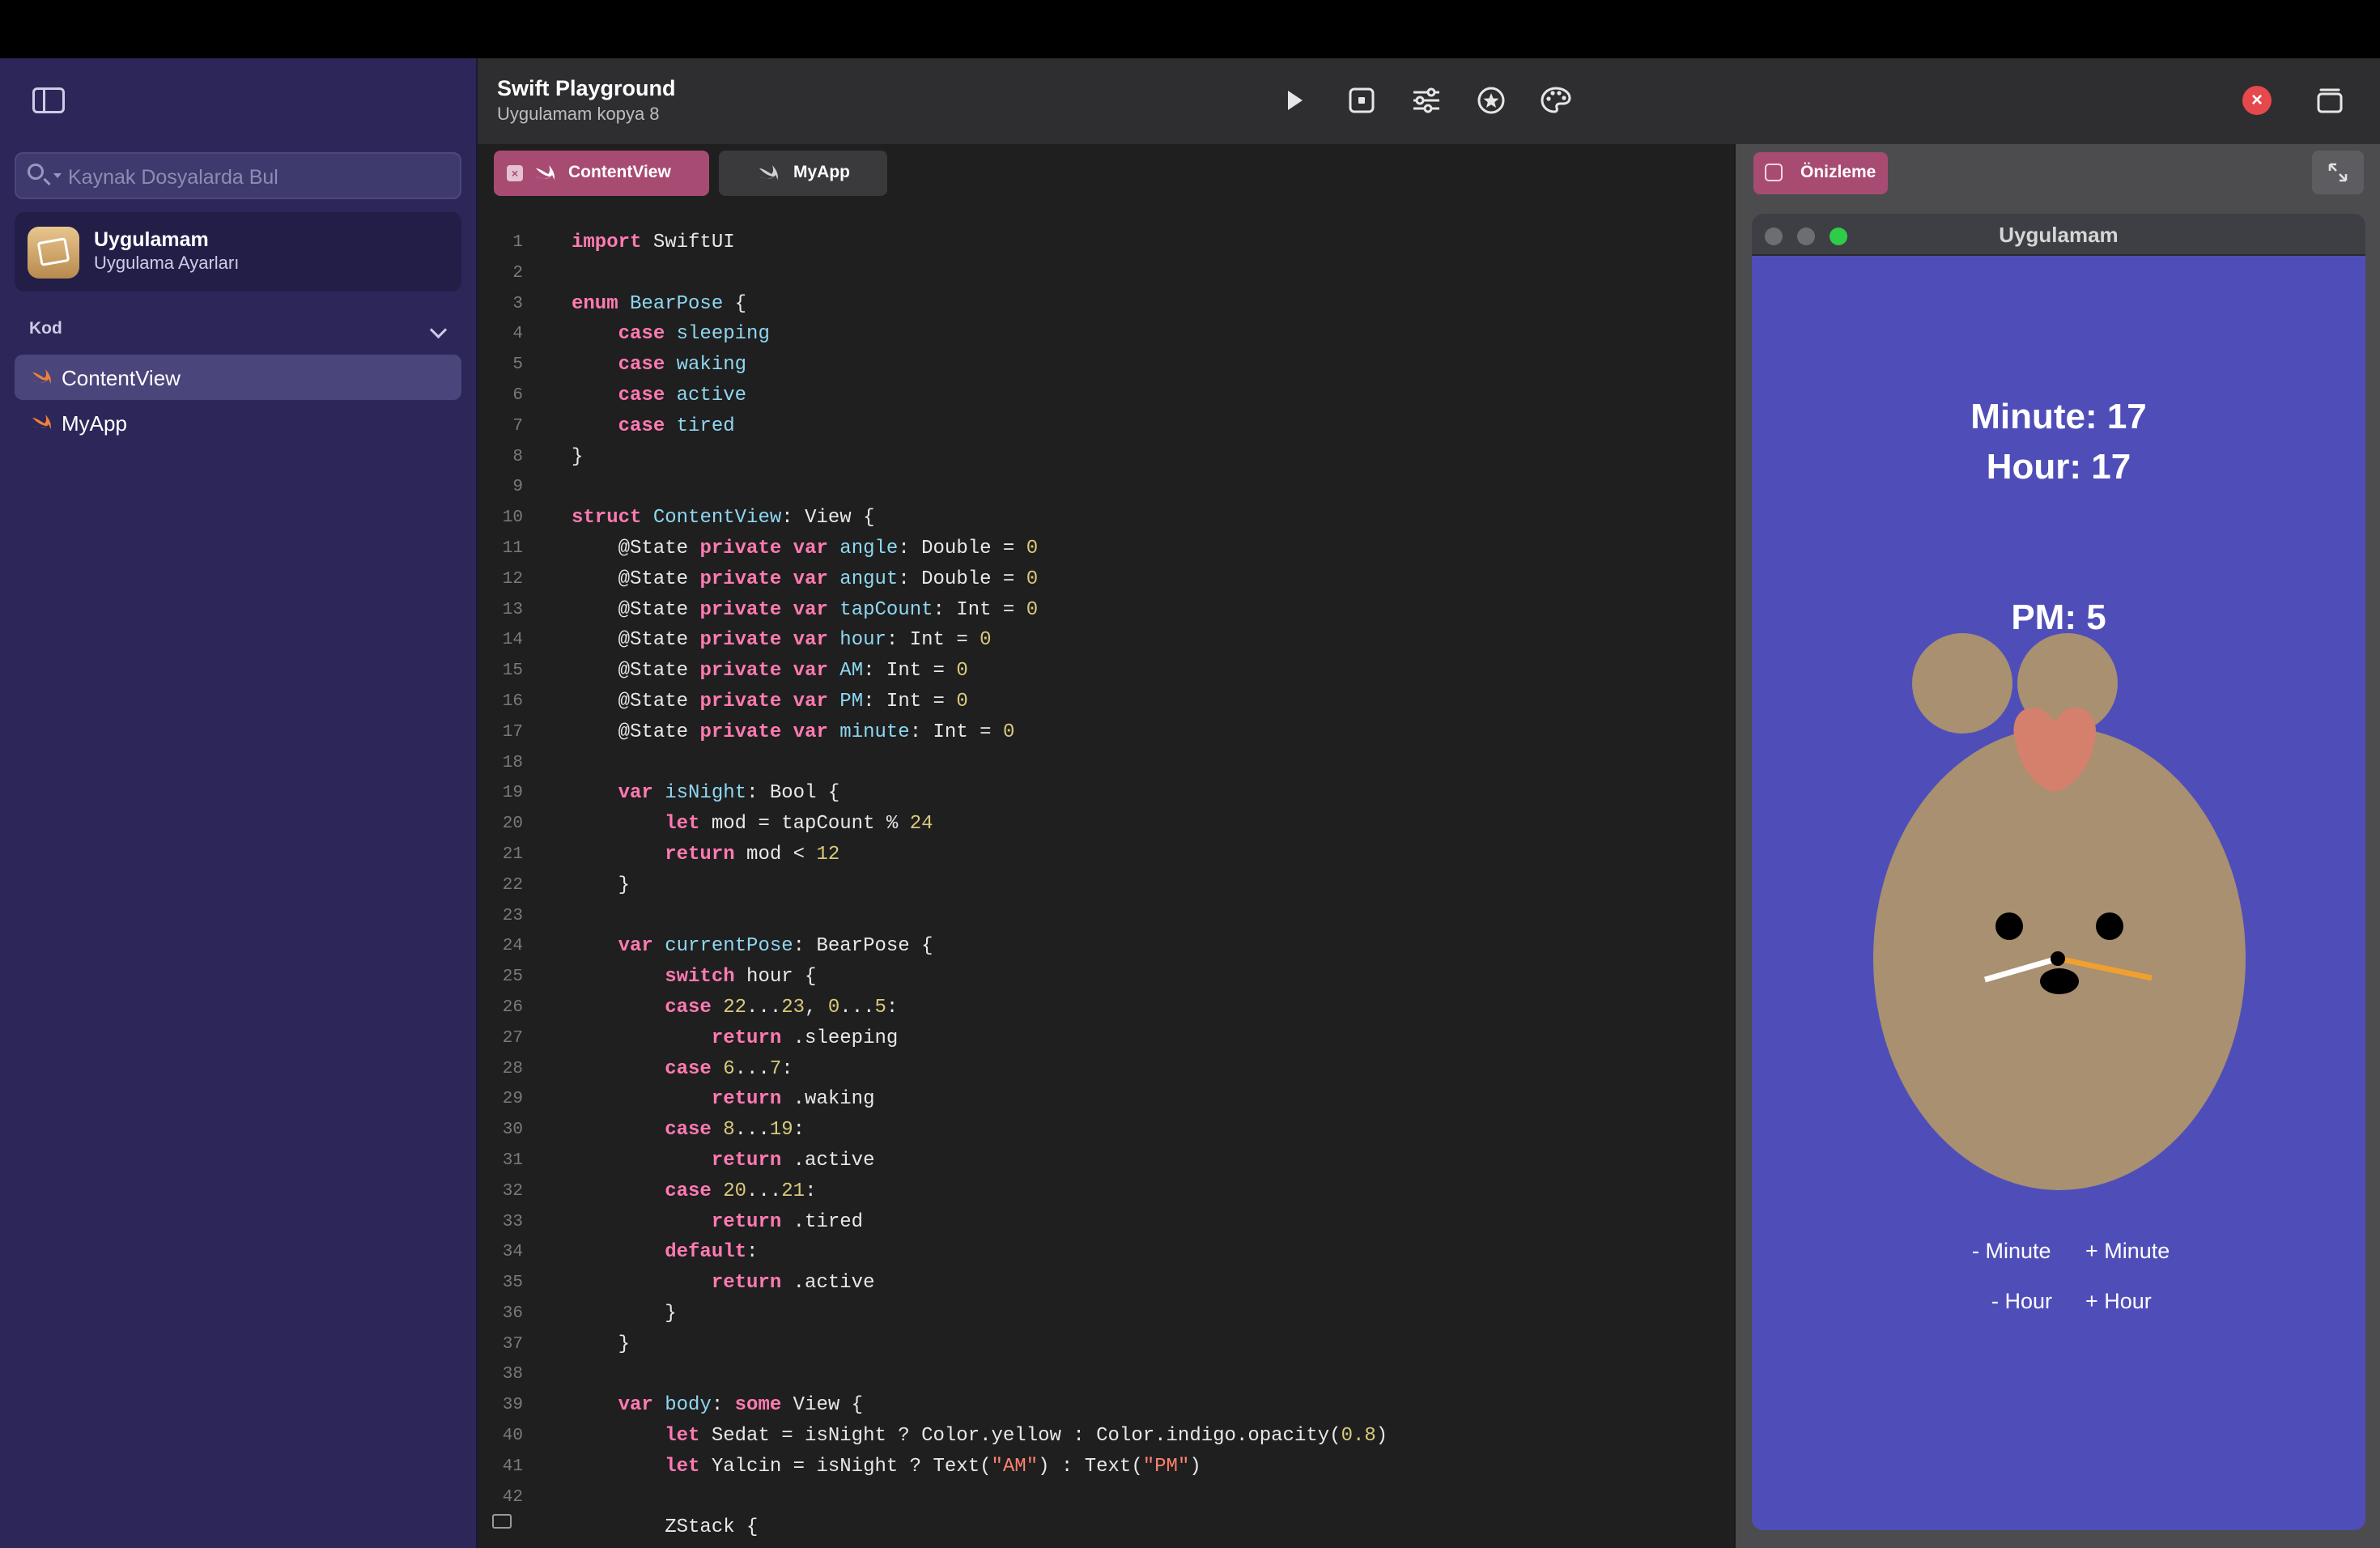  What do you see at coordinates (515, 173) in the screenshot?
I see `close-tab-icon: ×` at bounding box center [515, 173].